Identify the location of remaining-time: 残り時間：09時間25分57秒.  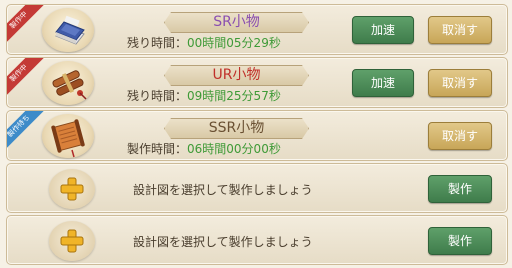
(204, 95).